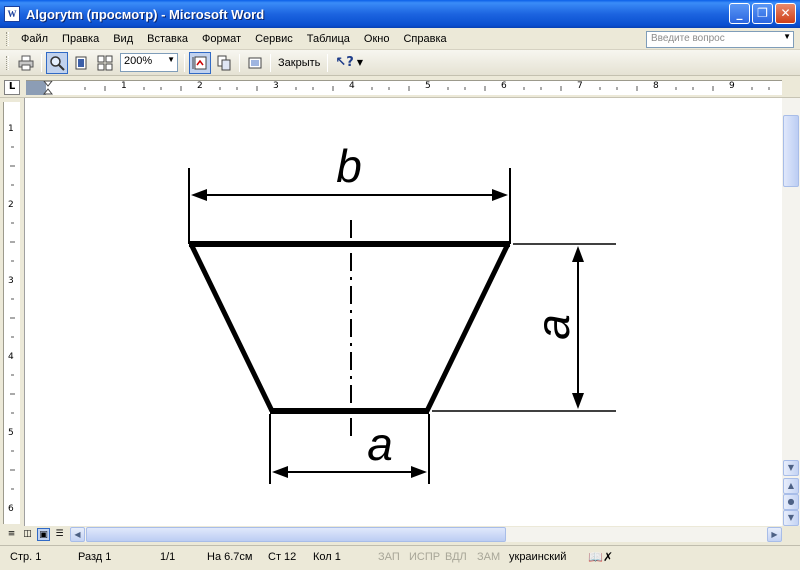  I want to click on menu-tools: Сервис, so click(274, 39).